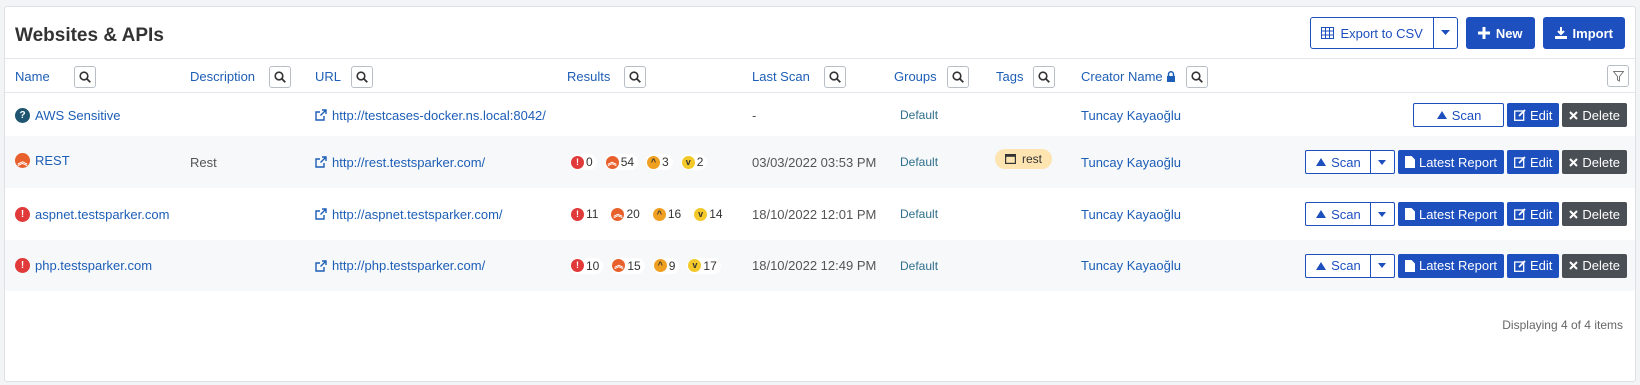  I want to click on caret-down-icon, so click(1382, 265).